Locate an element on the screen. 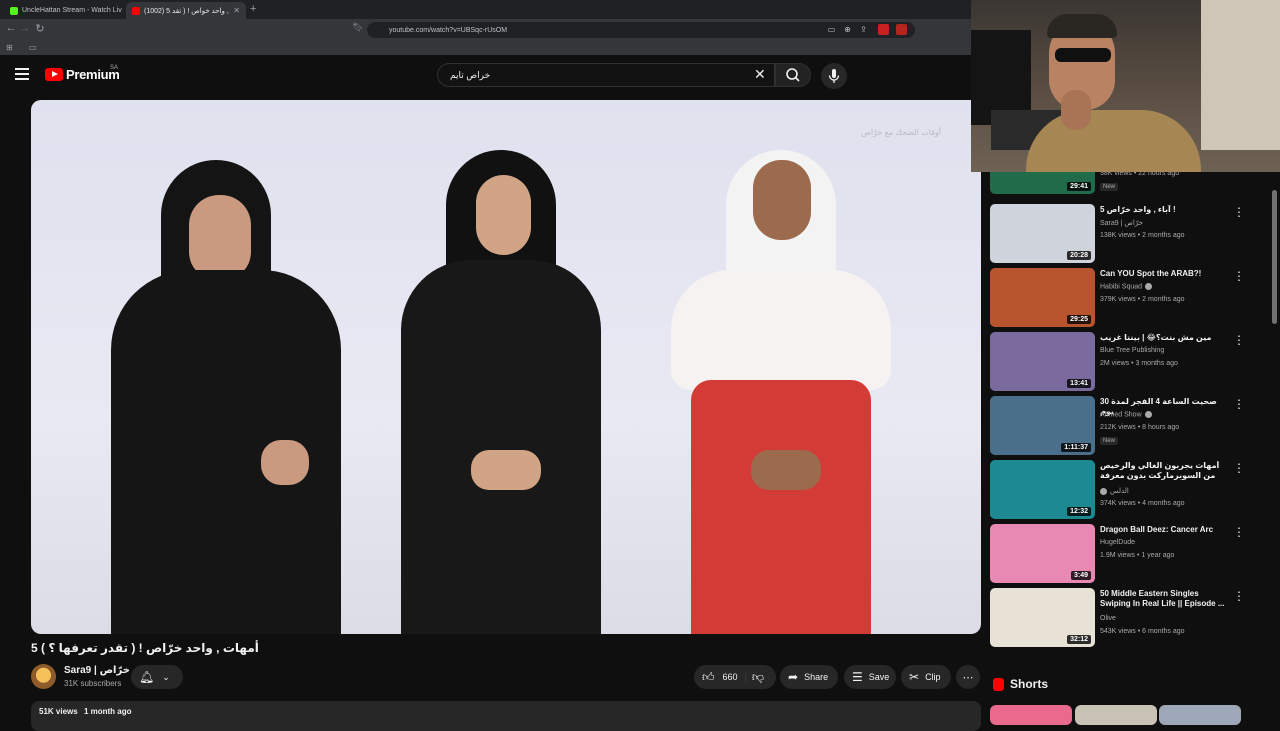 This screenshot has height=731, width=1280. kick-favicon-icon is located at coordinates (14, 10).